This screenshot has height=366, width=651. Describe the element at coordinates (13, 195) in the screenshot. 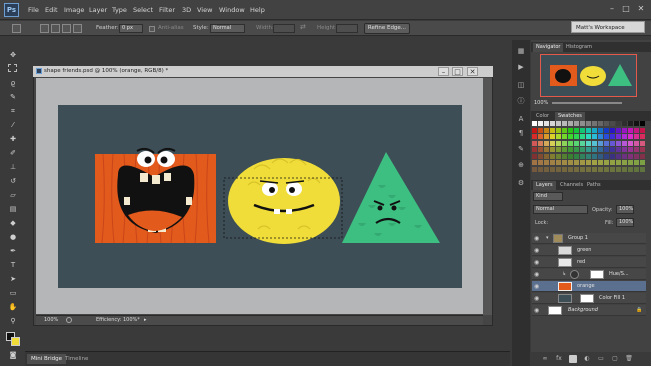

I see `eraser-icon: ▱` at that location.